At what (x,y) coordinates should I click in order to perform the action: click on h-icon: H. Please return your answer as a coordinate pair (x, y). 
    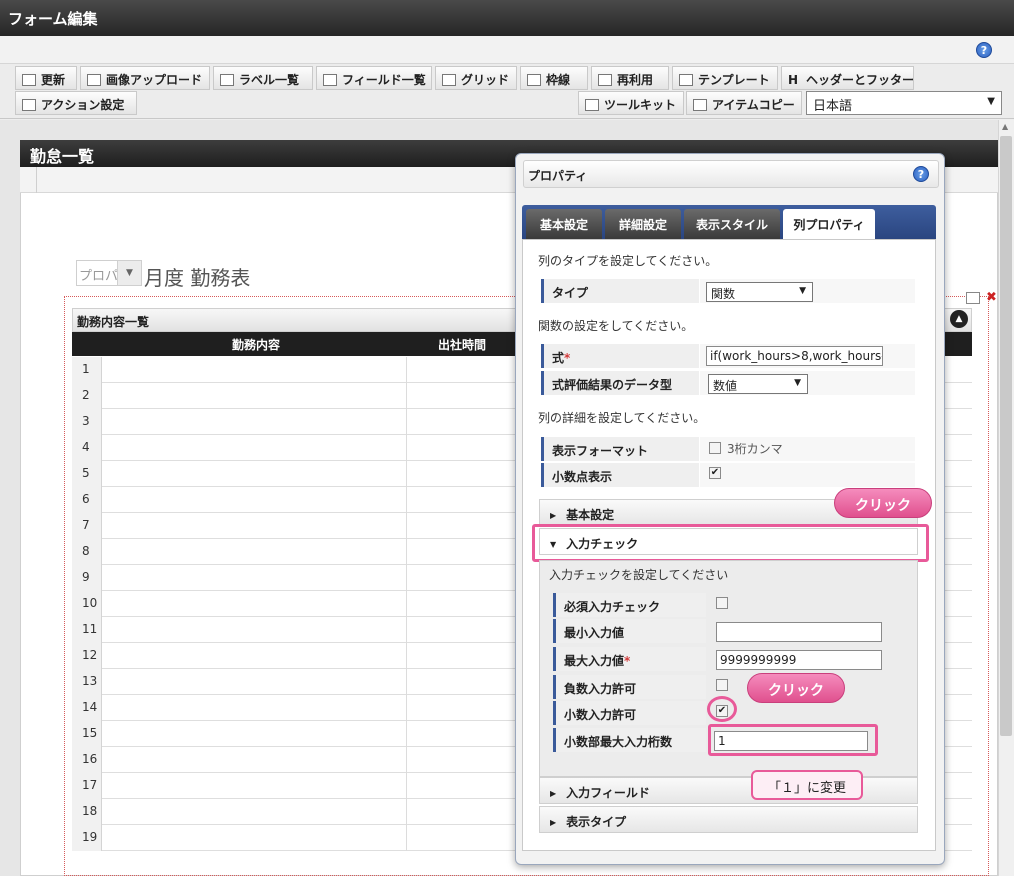
    Looking at the image, I should click on (793, 80).